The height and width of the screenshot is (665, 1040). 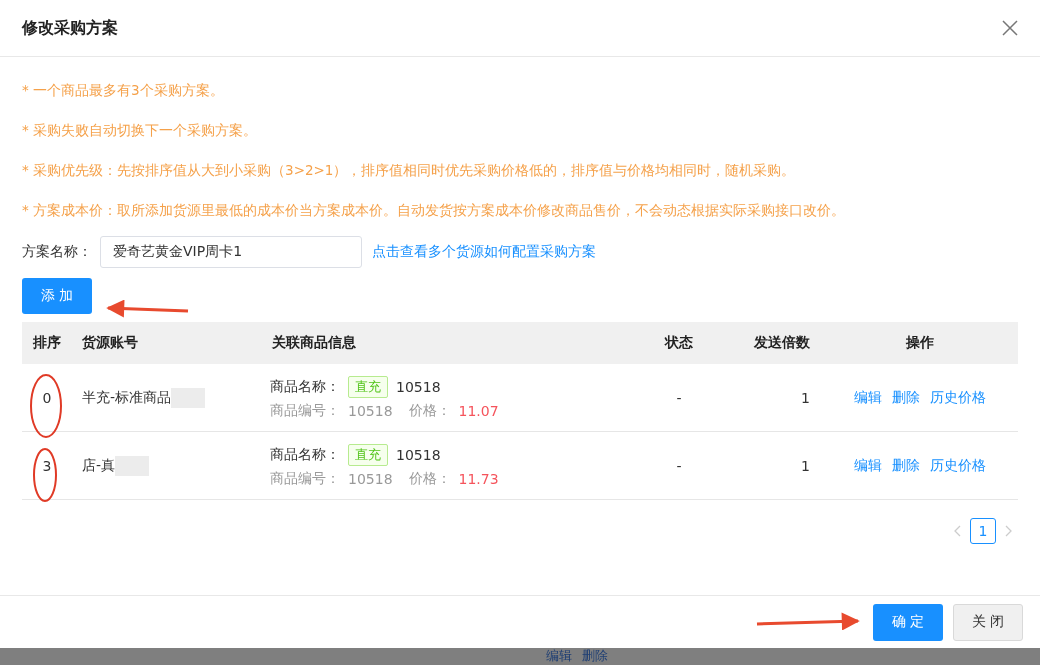 What do you see at coordinates (484, 252) in the screenshot?
I see `help-link: 点击查看多个货源如何配置采购方案` at bounding box center [484, 252].